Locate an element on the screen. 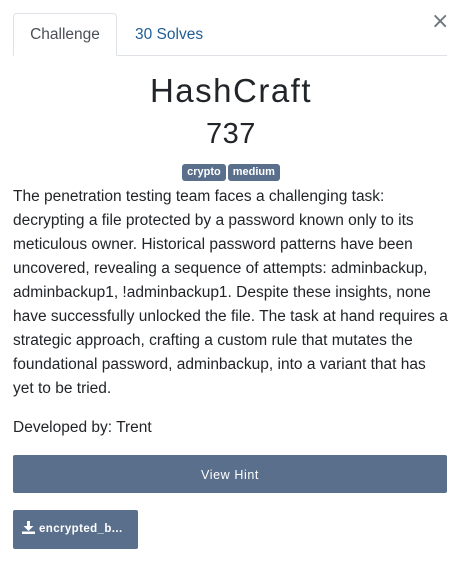  tag-badge: crypto is located at coordinates (204, 172).